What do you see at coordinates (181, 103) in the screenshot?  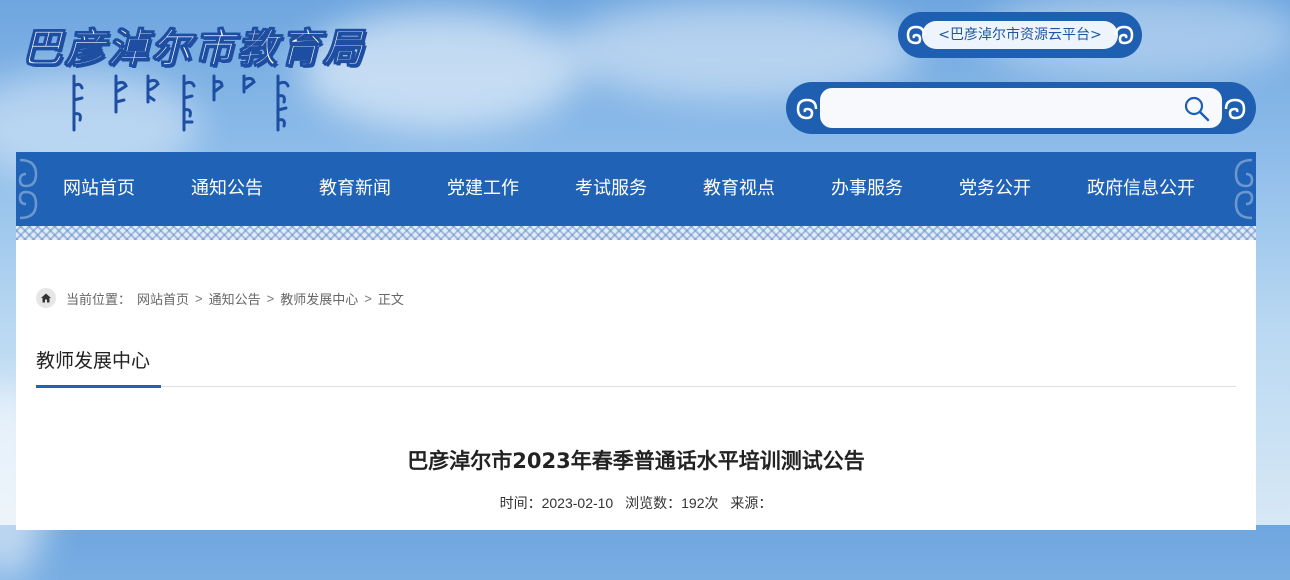 I see `mongolian-script-logo` at bounding box center [181, 103].